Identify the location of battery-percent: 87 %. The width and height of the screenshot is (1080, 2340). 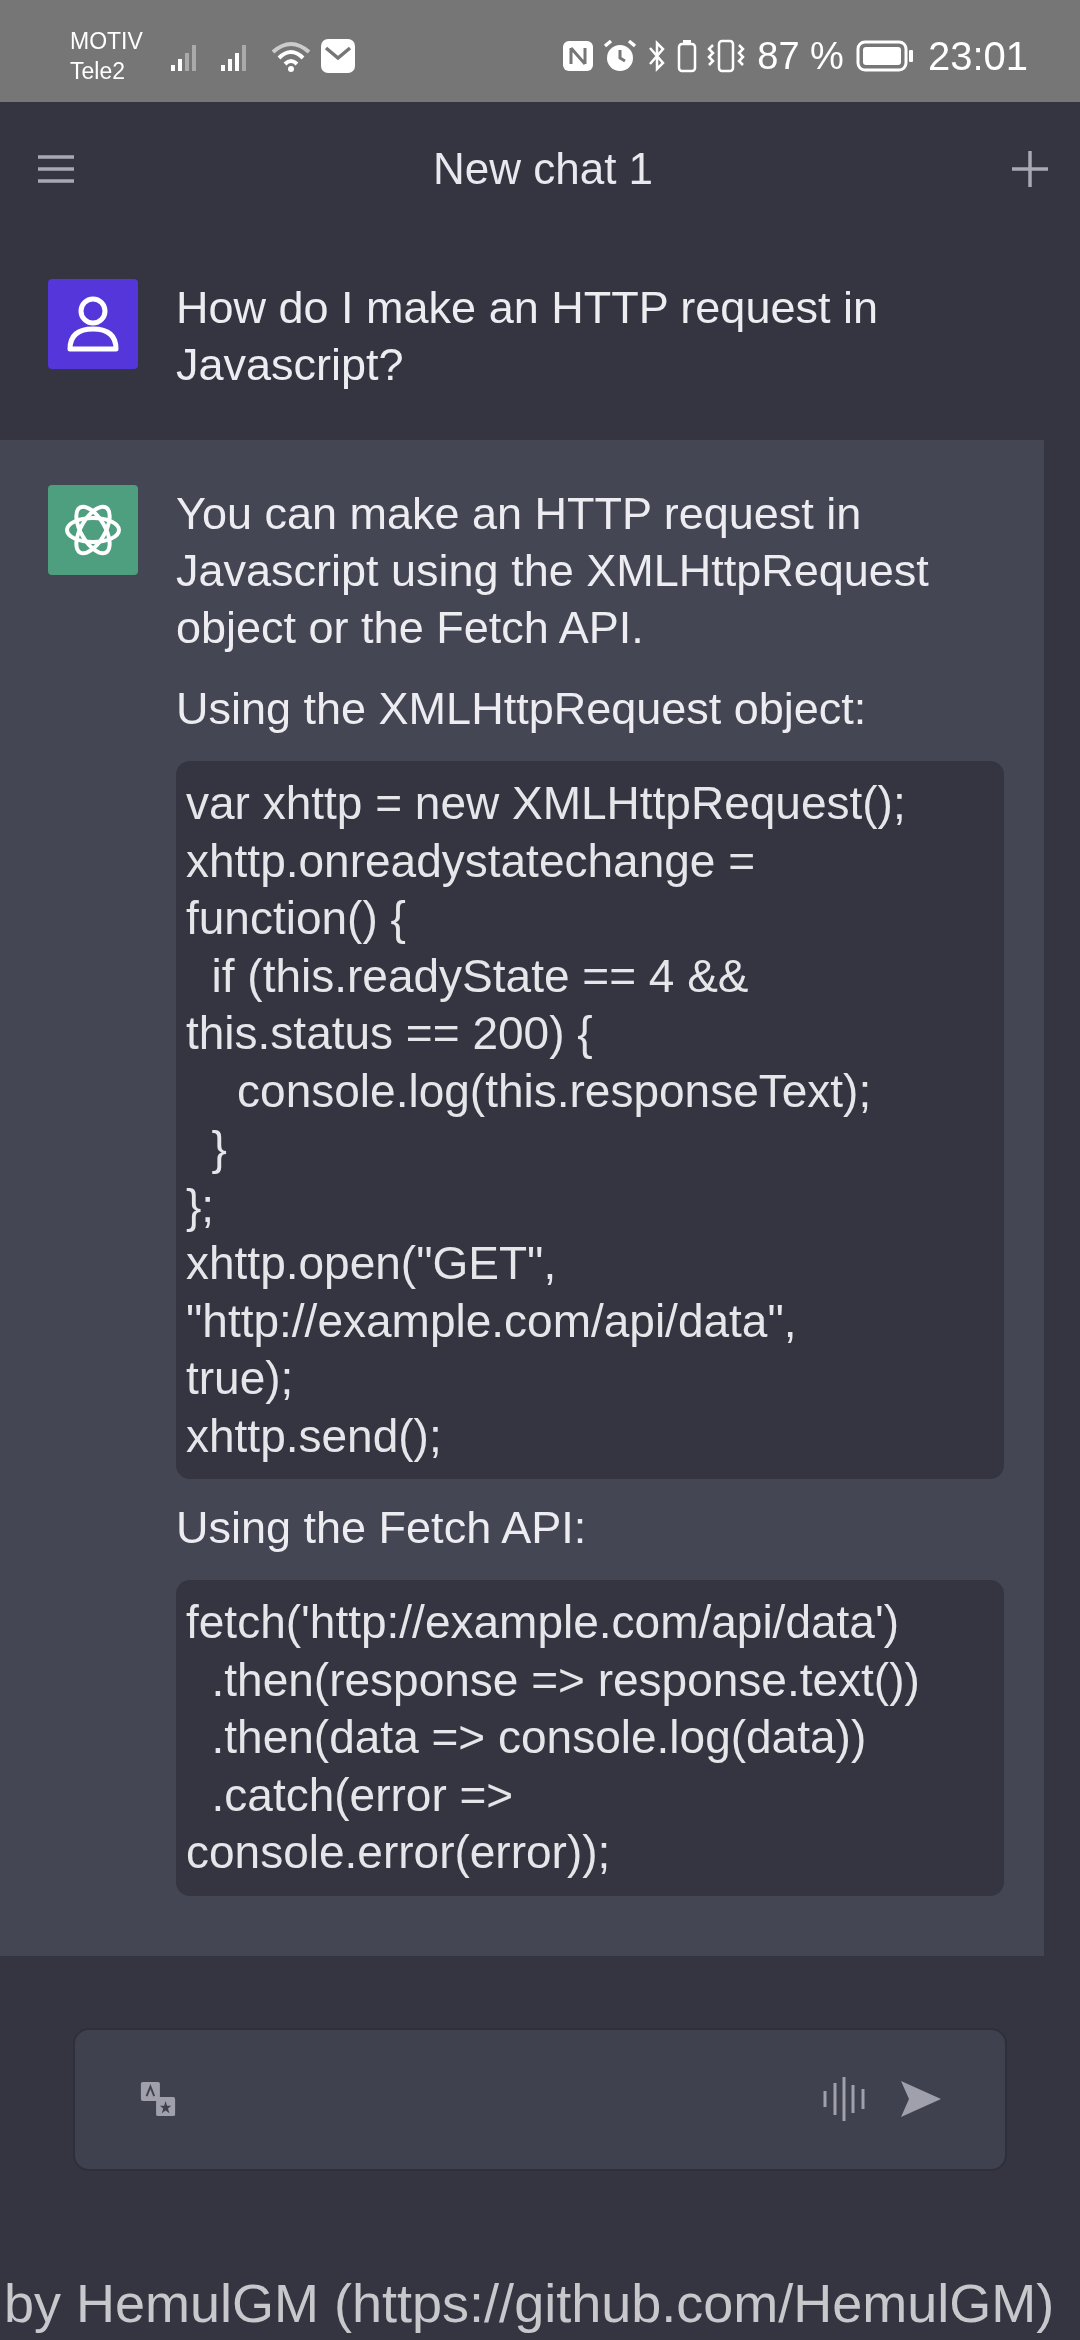
(800, 56).